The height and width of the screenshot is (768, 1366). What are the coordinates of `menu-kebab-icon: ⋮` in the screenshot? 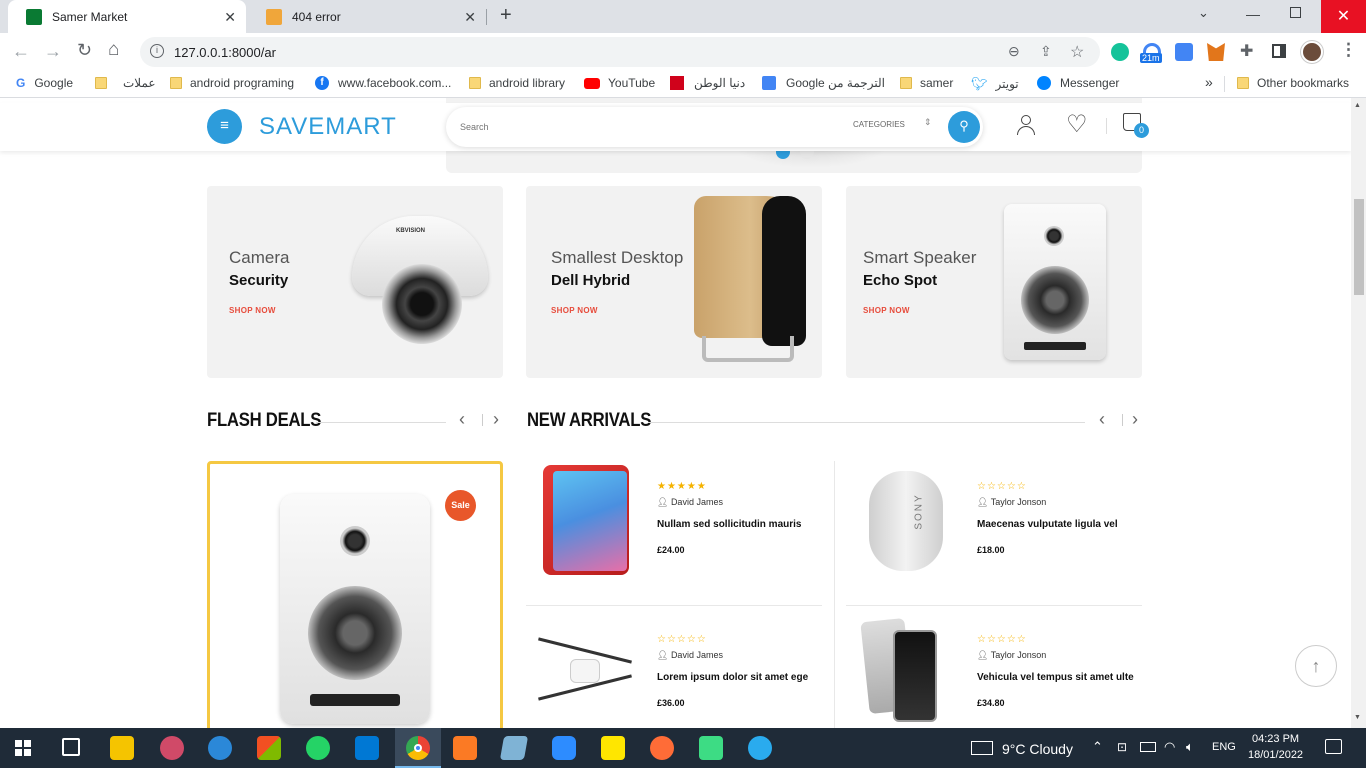 It's located at (1348, 50).